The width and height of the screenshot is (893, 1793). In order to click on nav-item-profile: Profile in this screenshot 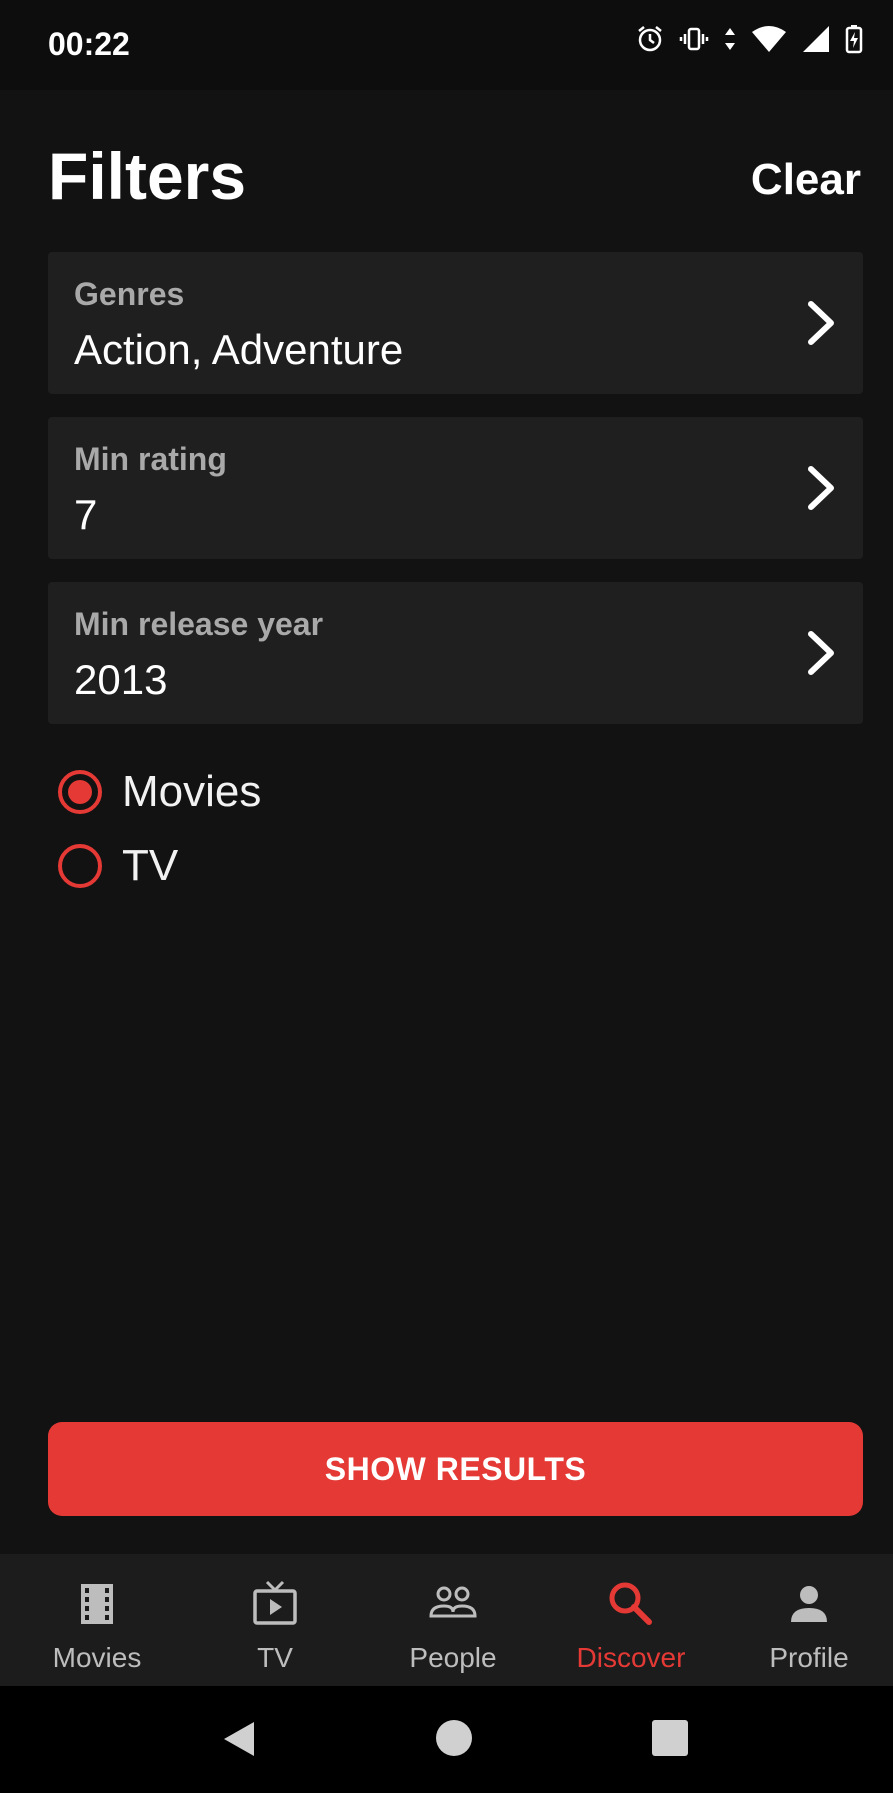, I will do `click(806, 1620)`.